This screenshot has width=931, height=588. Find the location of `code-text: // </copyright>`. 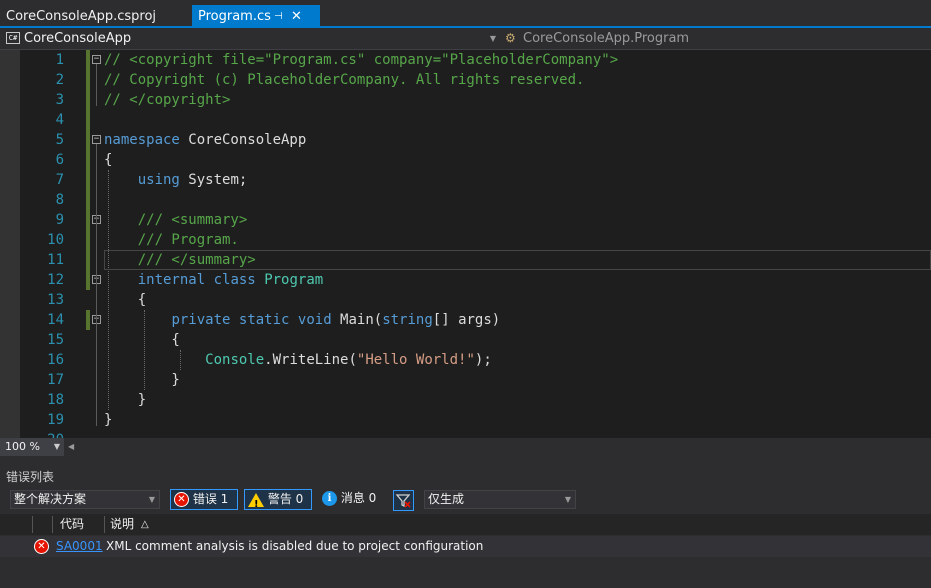

code-text: // </copyright> is located at coordinates (167, 100).